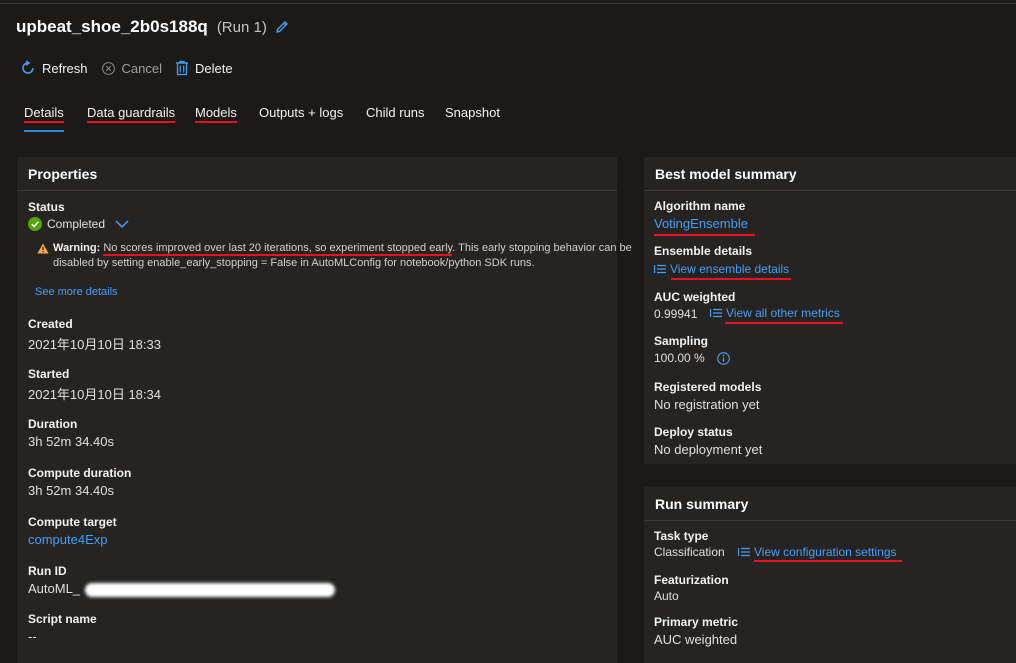 This screenshot has height=663, width=1016. Describe the element at coordinates (44, 112) in the screenshot. I see `tab-details-label: Details` at that location.